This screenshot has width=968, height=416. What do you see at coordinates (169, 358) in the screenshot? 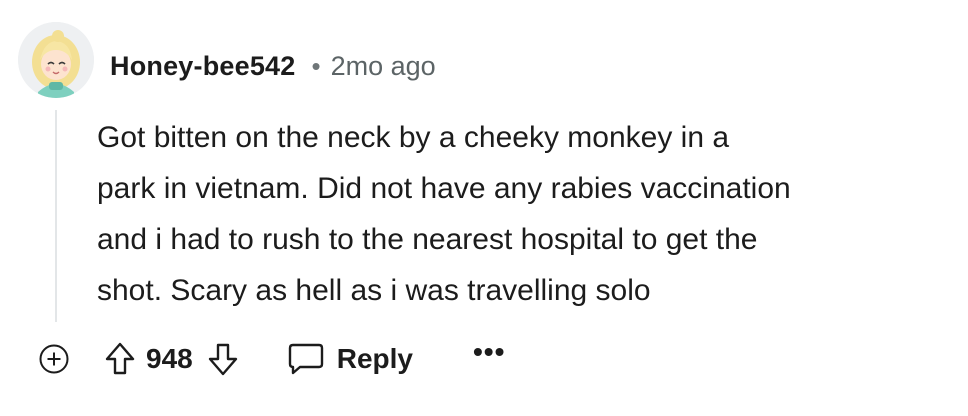
I see `vote-score: 948` at bounding box center [169, 358].